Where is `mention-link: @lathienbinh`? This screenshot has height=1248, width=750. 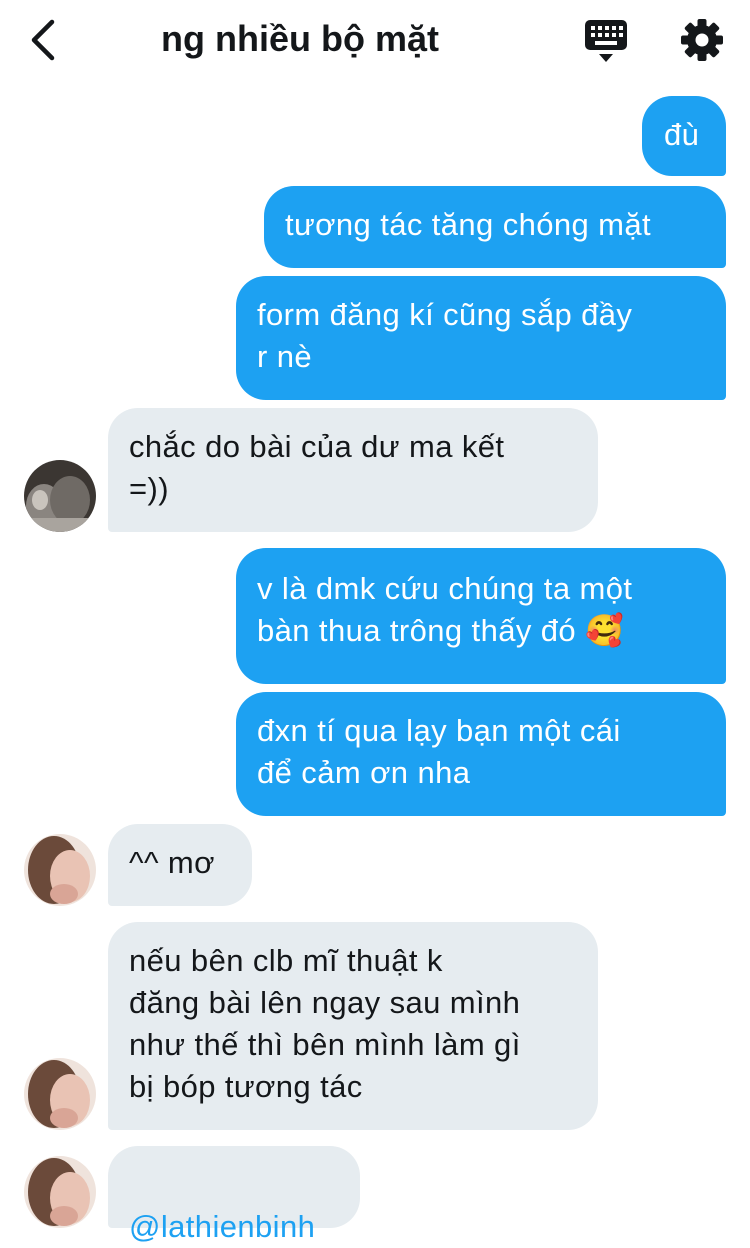 mention-link: @lathienbinh is located at coordinates (222, 1226).